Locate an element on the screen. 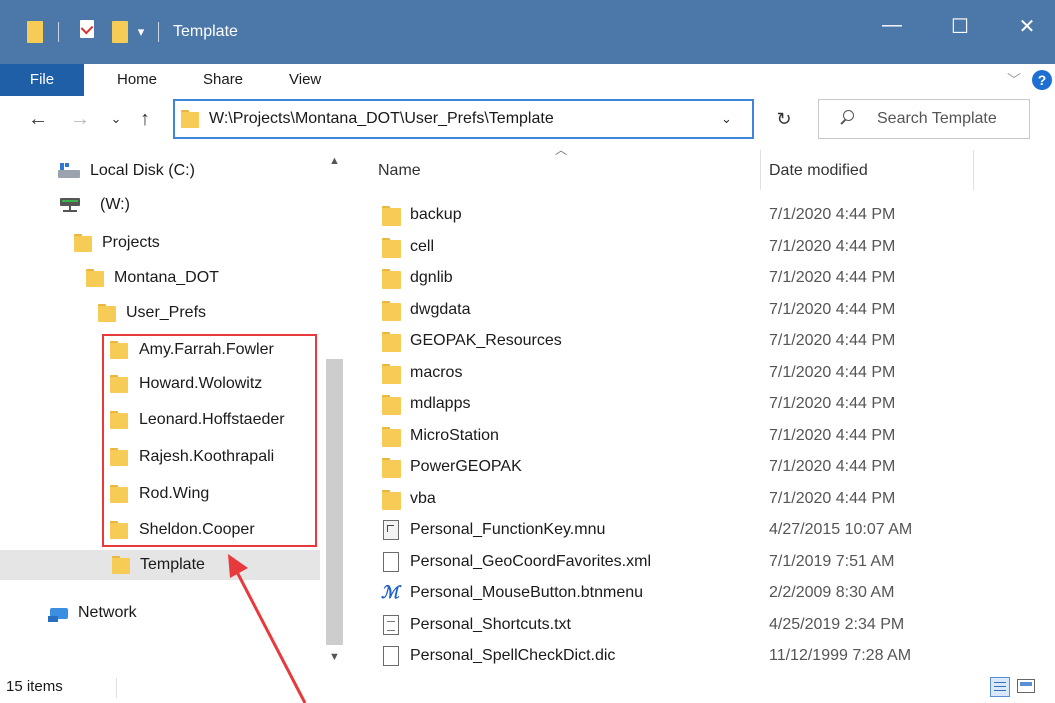  status-bar: 15 items is located at coordinates (527, 688).